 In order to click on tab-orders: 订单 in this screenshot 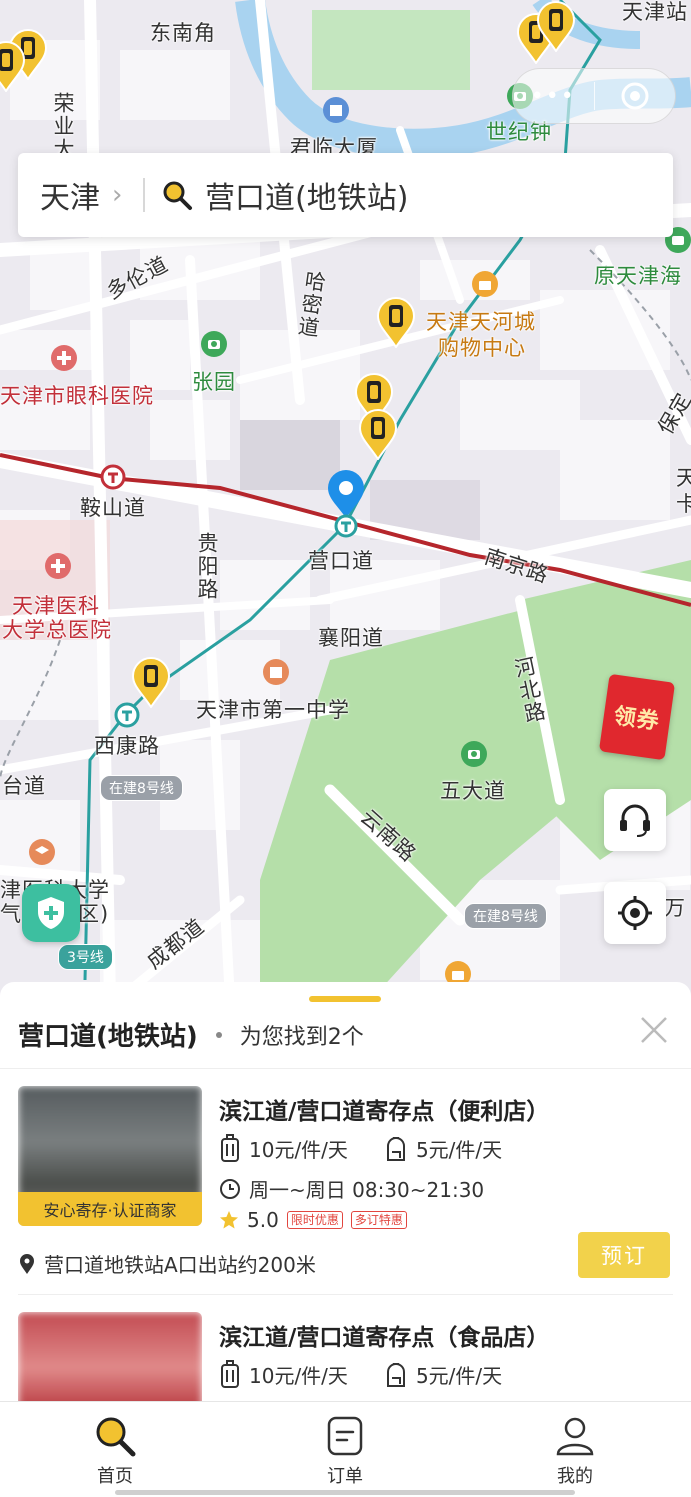, I will do `click(345, 1449)`.